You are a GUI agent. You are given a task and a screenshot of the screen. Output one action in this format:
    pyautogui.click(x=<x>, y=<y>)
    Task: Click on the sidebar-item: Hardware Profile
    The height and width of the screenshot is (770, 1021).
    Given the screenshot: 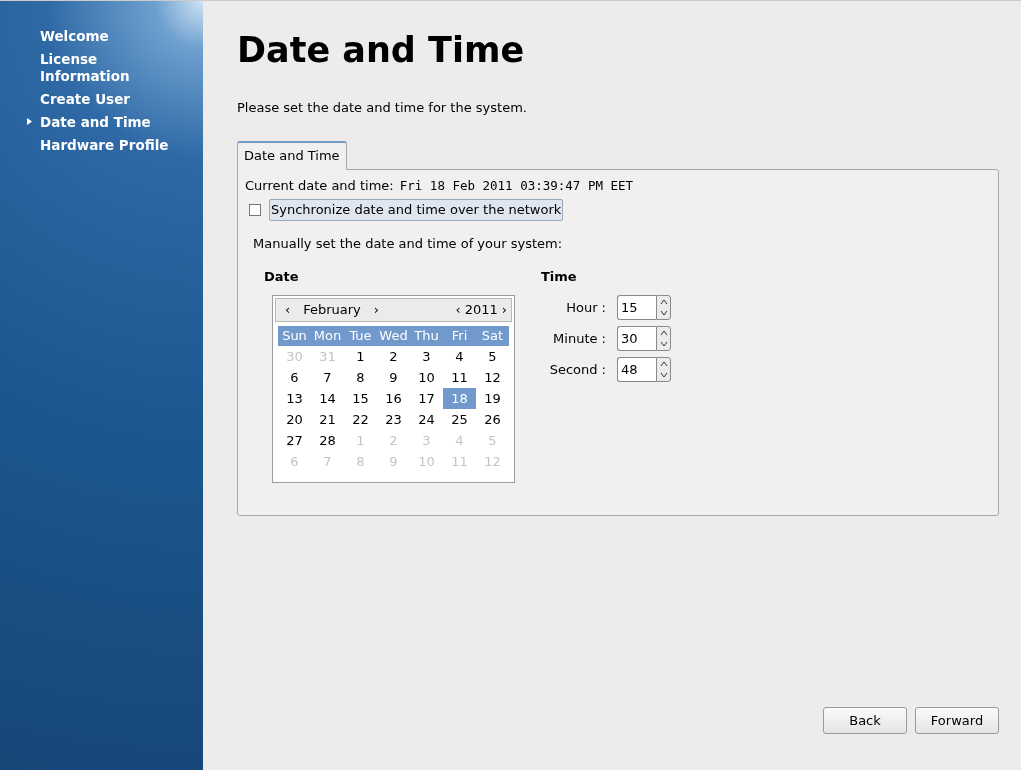 What is the action you would take?
    pyautogui.click(x=104, y=145)
    